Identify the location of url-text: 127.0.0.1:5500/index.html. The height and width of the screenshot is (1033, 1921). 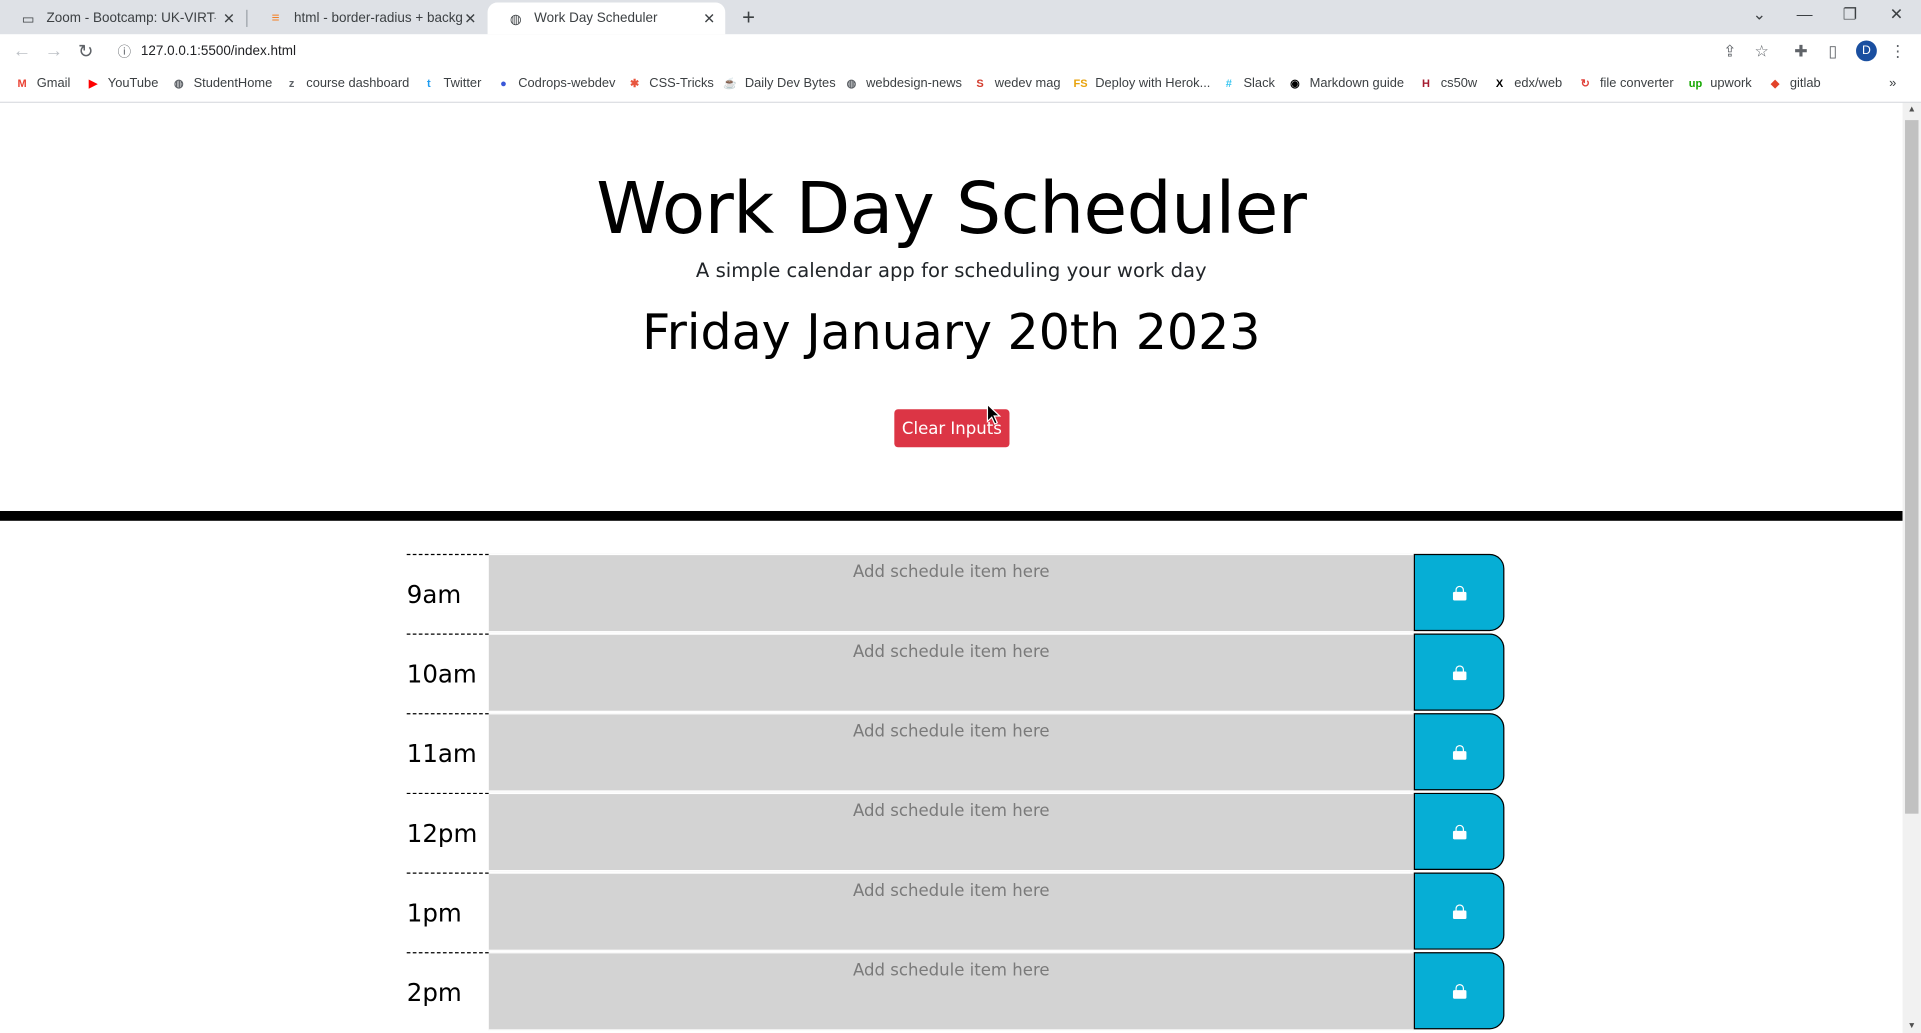
(218, 51).